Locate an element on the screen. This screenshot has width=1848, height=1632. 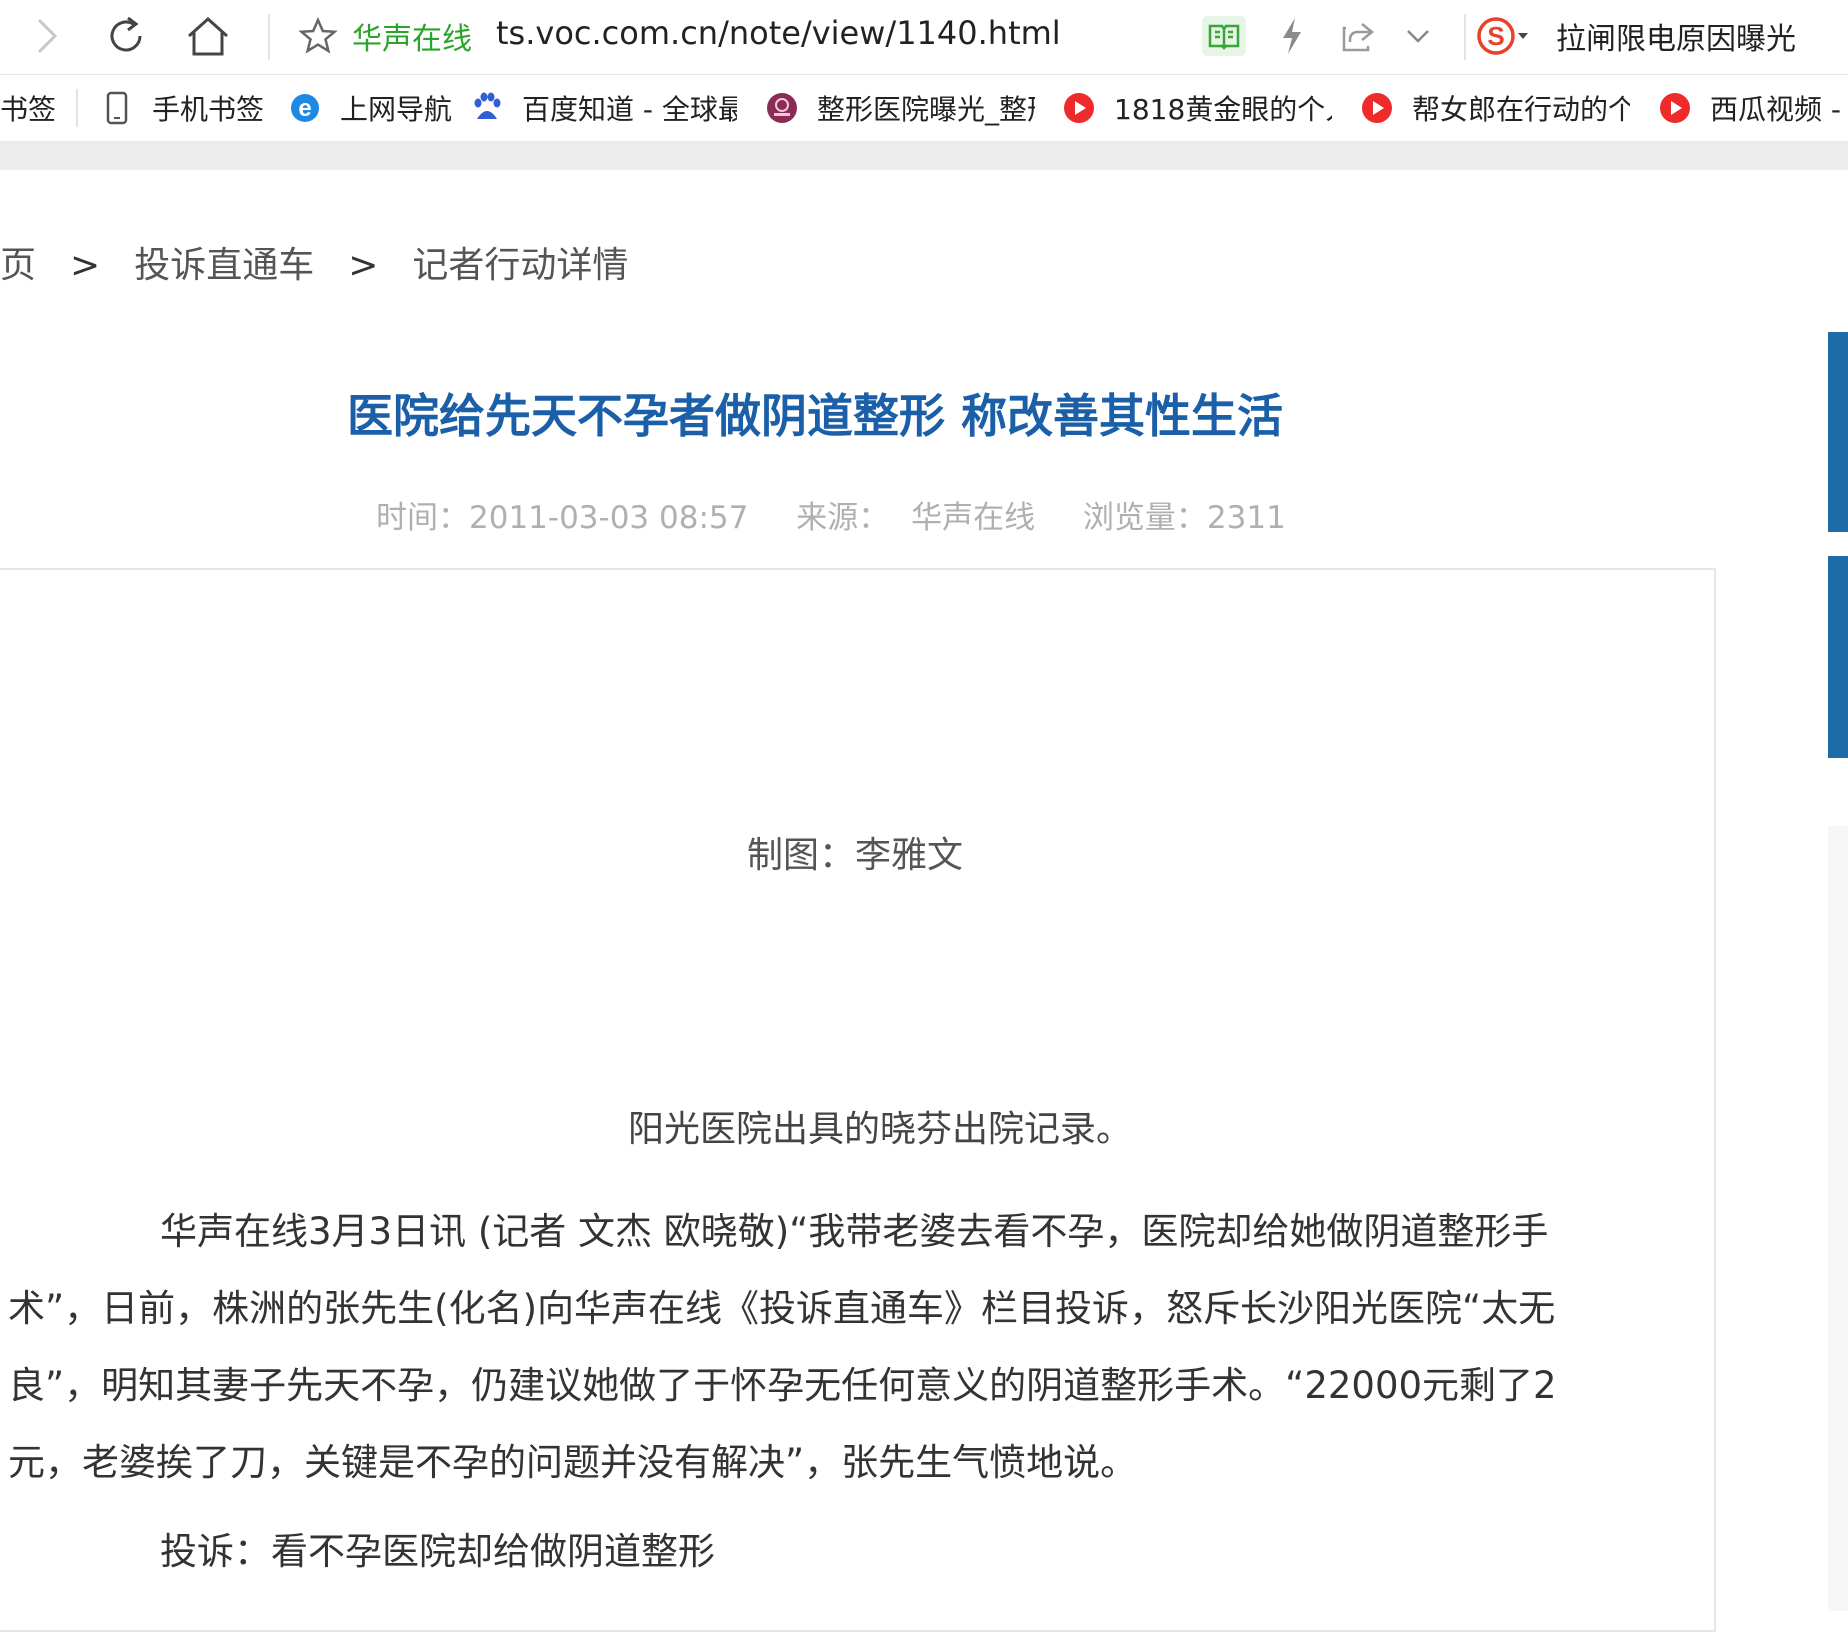
forward-icon is located at coordinates (46, 36).